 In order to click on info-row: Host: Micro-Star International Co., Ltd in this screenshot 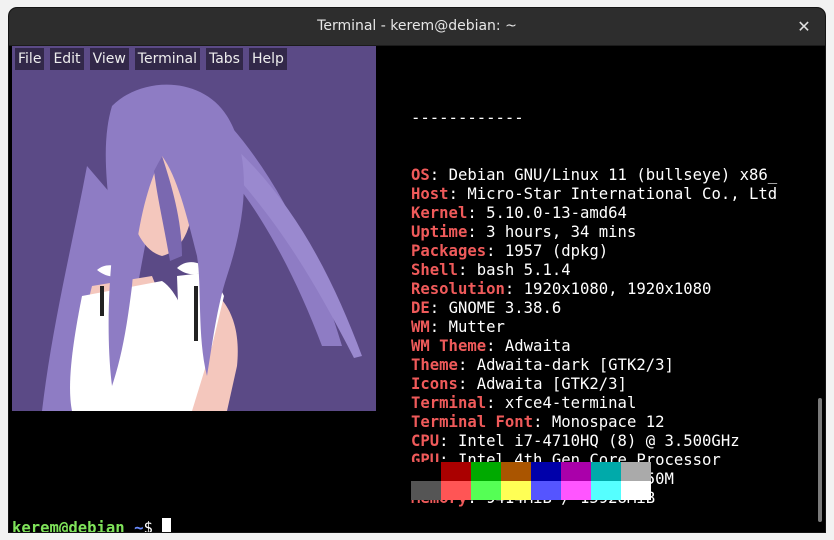, I will do `click(611, 194)`.